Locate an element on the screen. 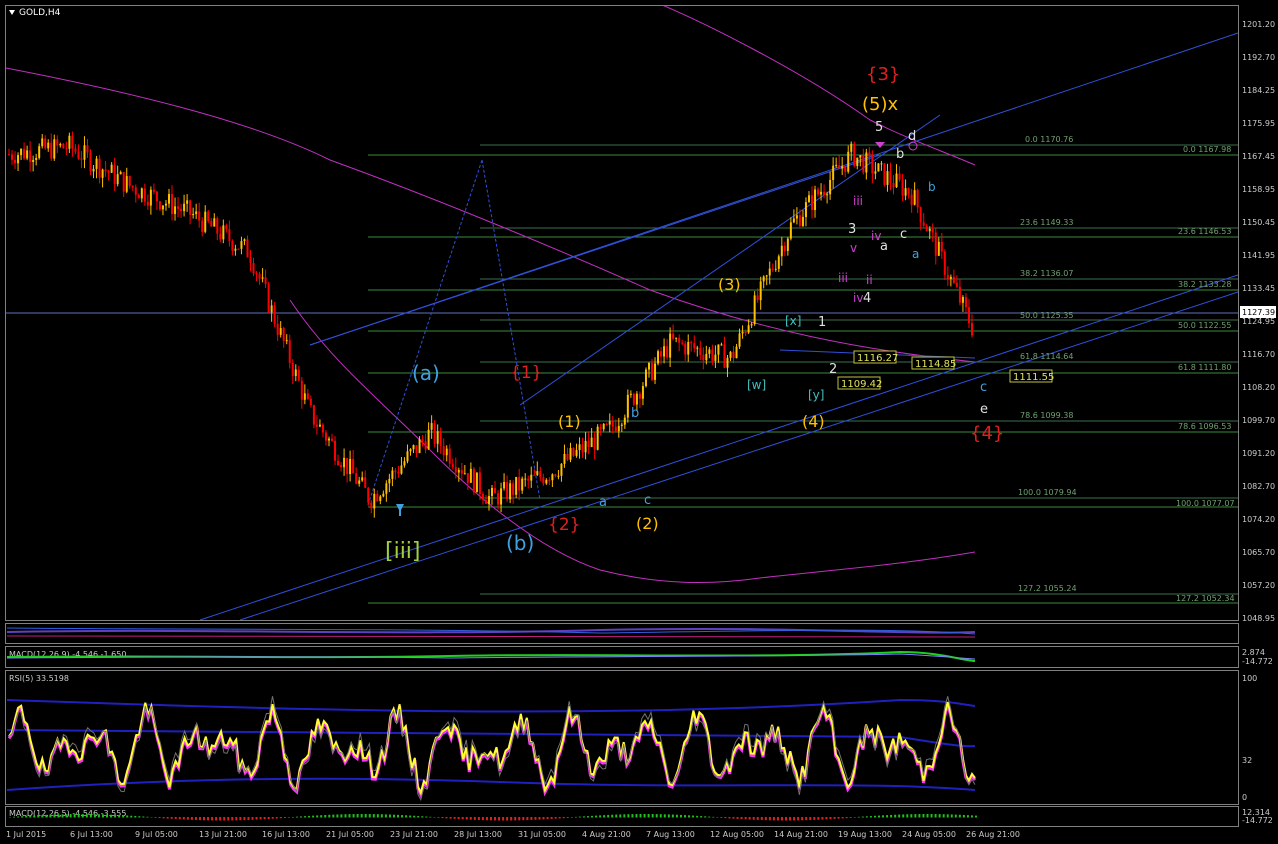 The width and height of the screenshot is (1278, 844). wave-label: (3) is located at coordinates (729, 284).